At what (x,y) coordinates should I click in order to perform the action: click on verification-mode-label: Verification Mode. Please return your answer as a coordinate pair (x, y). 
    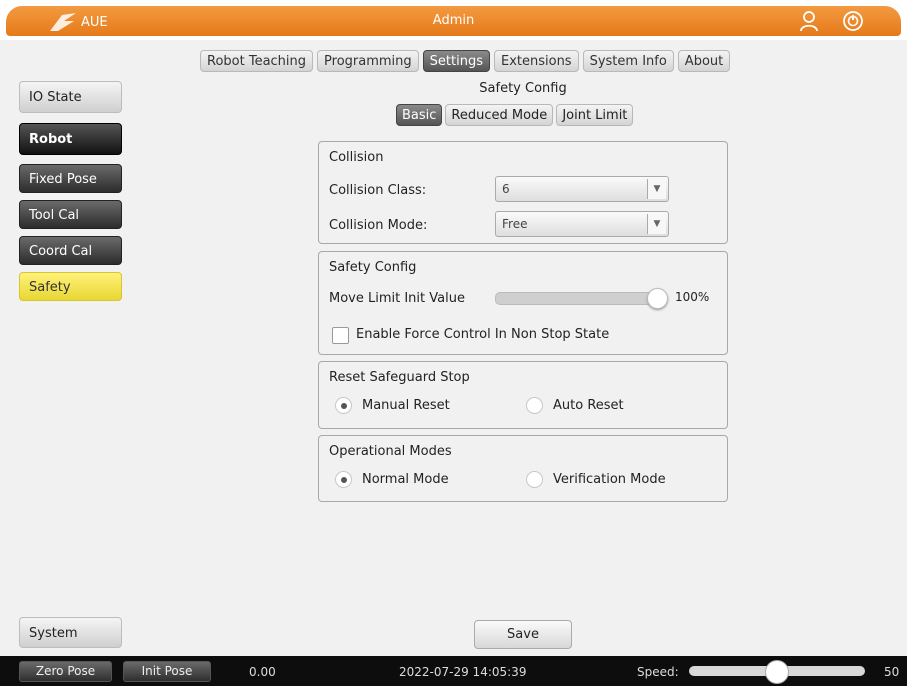
    Looking at the image, I should click on (609, 479).